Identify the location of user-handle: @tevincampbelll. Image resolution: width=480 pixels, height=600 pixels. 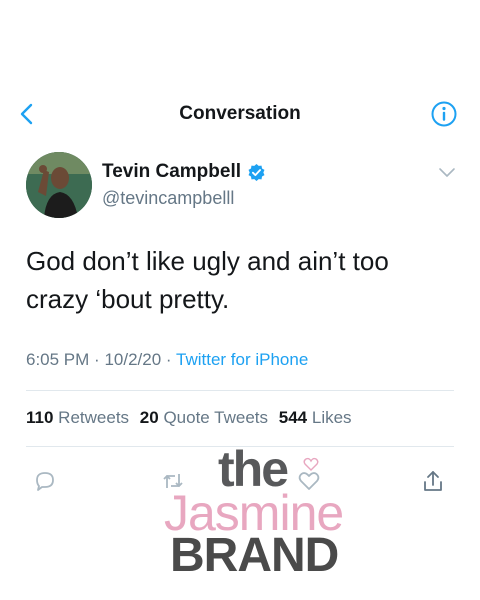
(168, 198).